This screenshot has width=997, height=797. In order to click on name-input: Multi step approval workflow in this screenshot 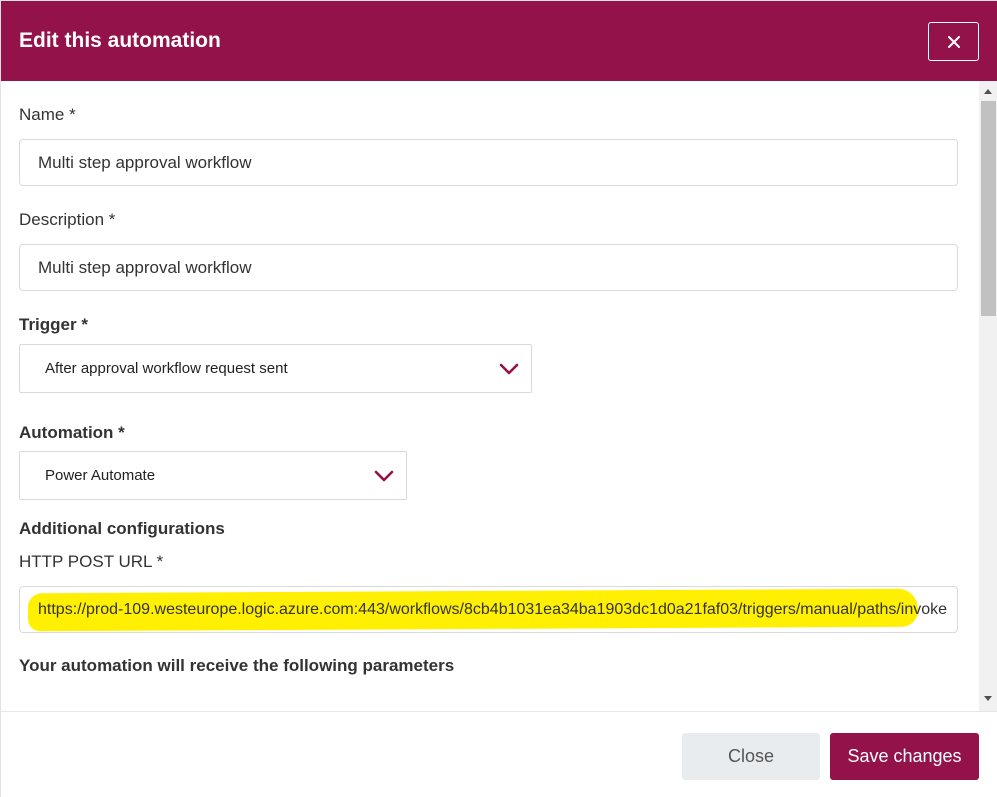, I will do `click(488, 162)`.